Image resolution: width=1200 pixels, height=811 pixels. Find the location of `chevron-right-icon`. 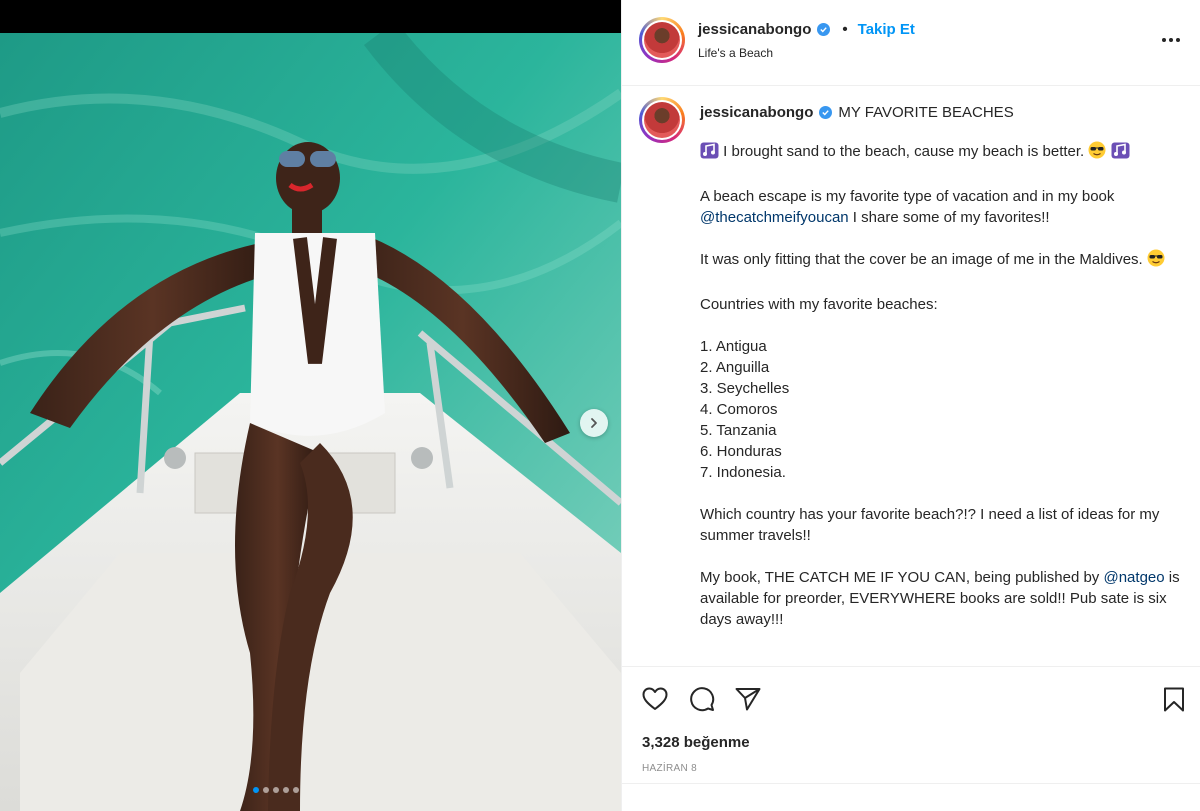

chevron-right-icon is located at coordinates (594, 423).